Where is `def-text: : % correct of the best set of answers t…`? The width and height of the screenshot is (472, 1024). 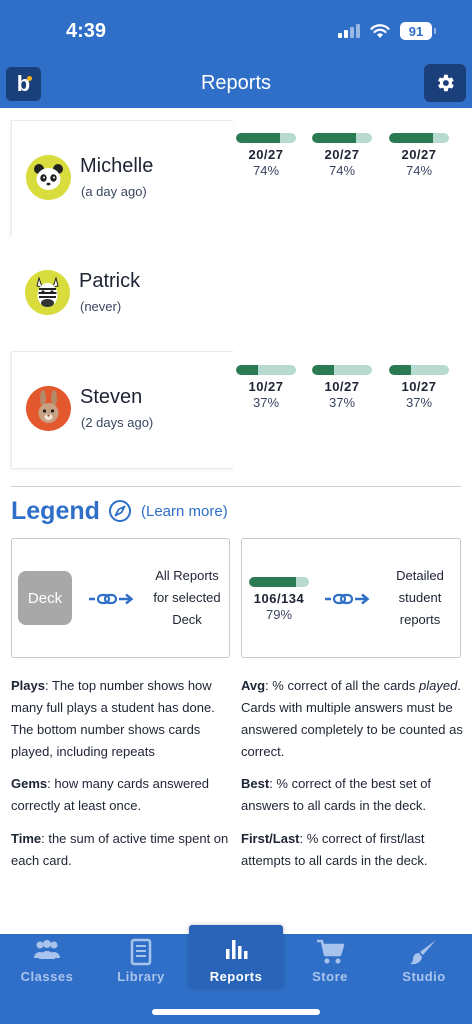
def-text: : % correct of the best set of answers t… is located at coordinates (336, 794).